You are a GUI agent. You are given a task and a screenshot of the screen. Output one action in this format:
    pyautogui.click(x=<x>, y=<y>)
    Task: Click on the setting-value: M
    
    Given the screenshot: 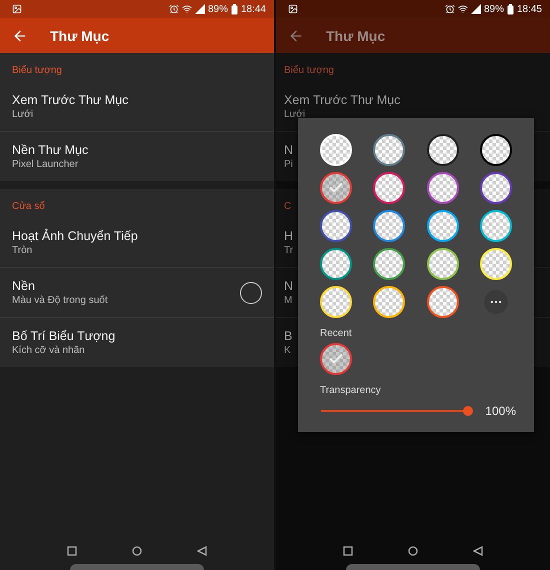 What is the action you would take?
    pyautogui.click(x=288, y=300)
    